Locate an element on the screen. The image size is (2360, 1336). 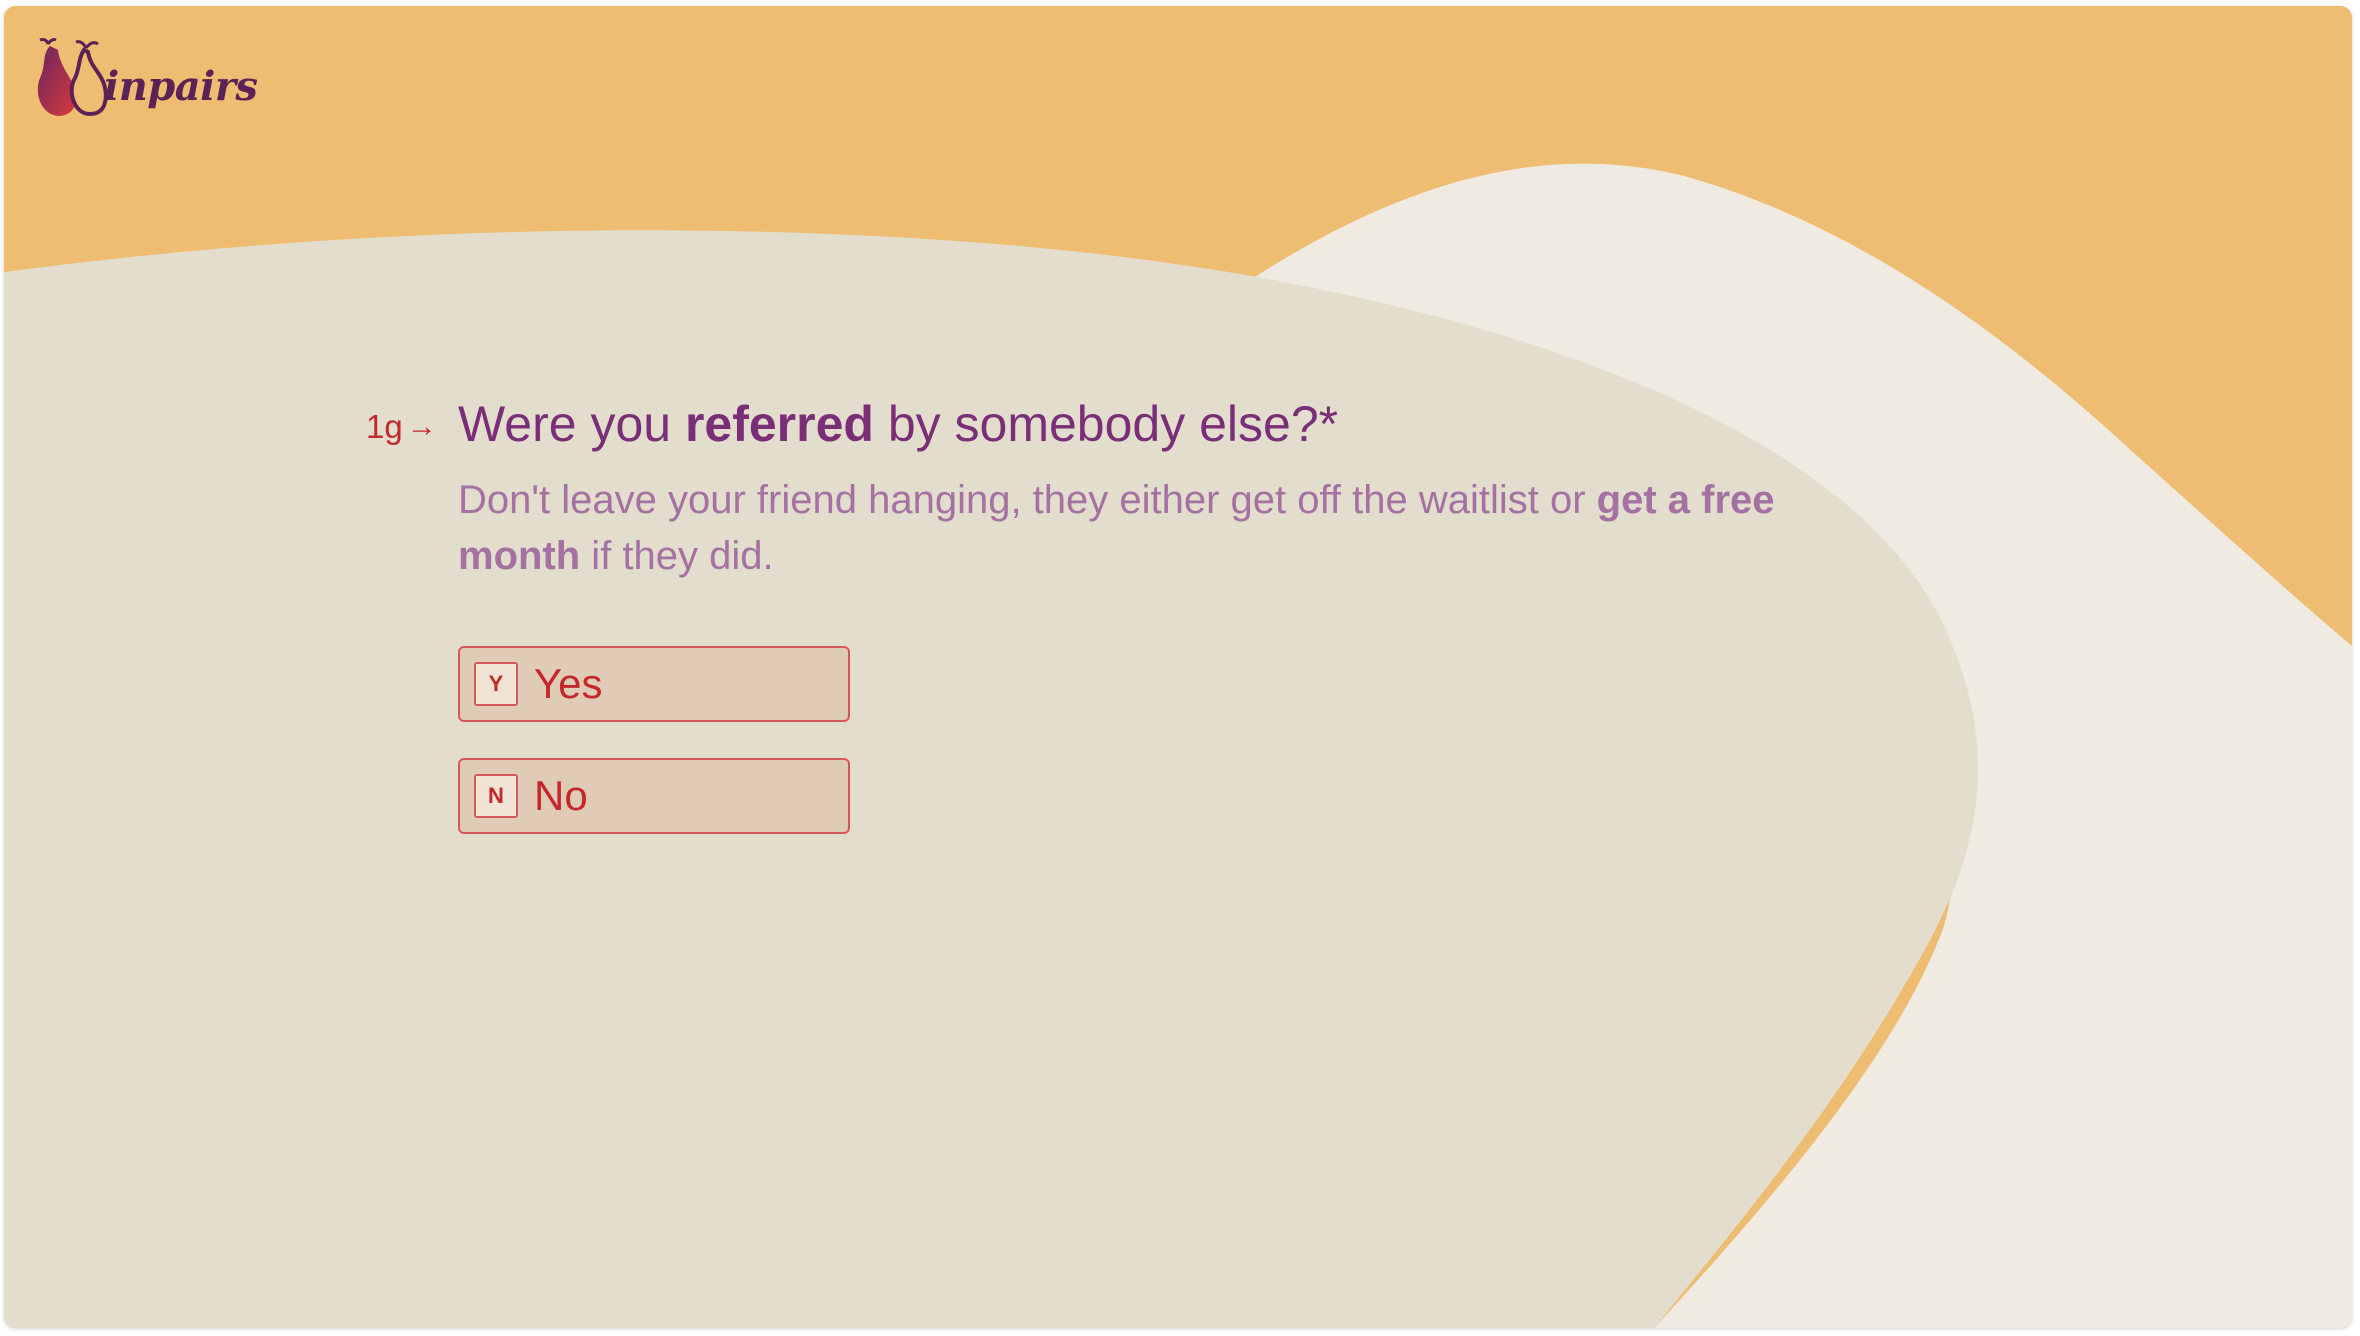
choice-no-key: N is located at coordinates (496, 796).